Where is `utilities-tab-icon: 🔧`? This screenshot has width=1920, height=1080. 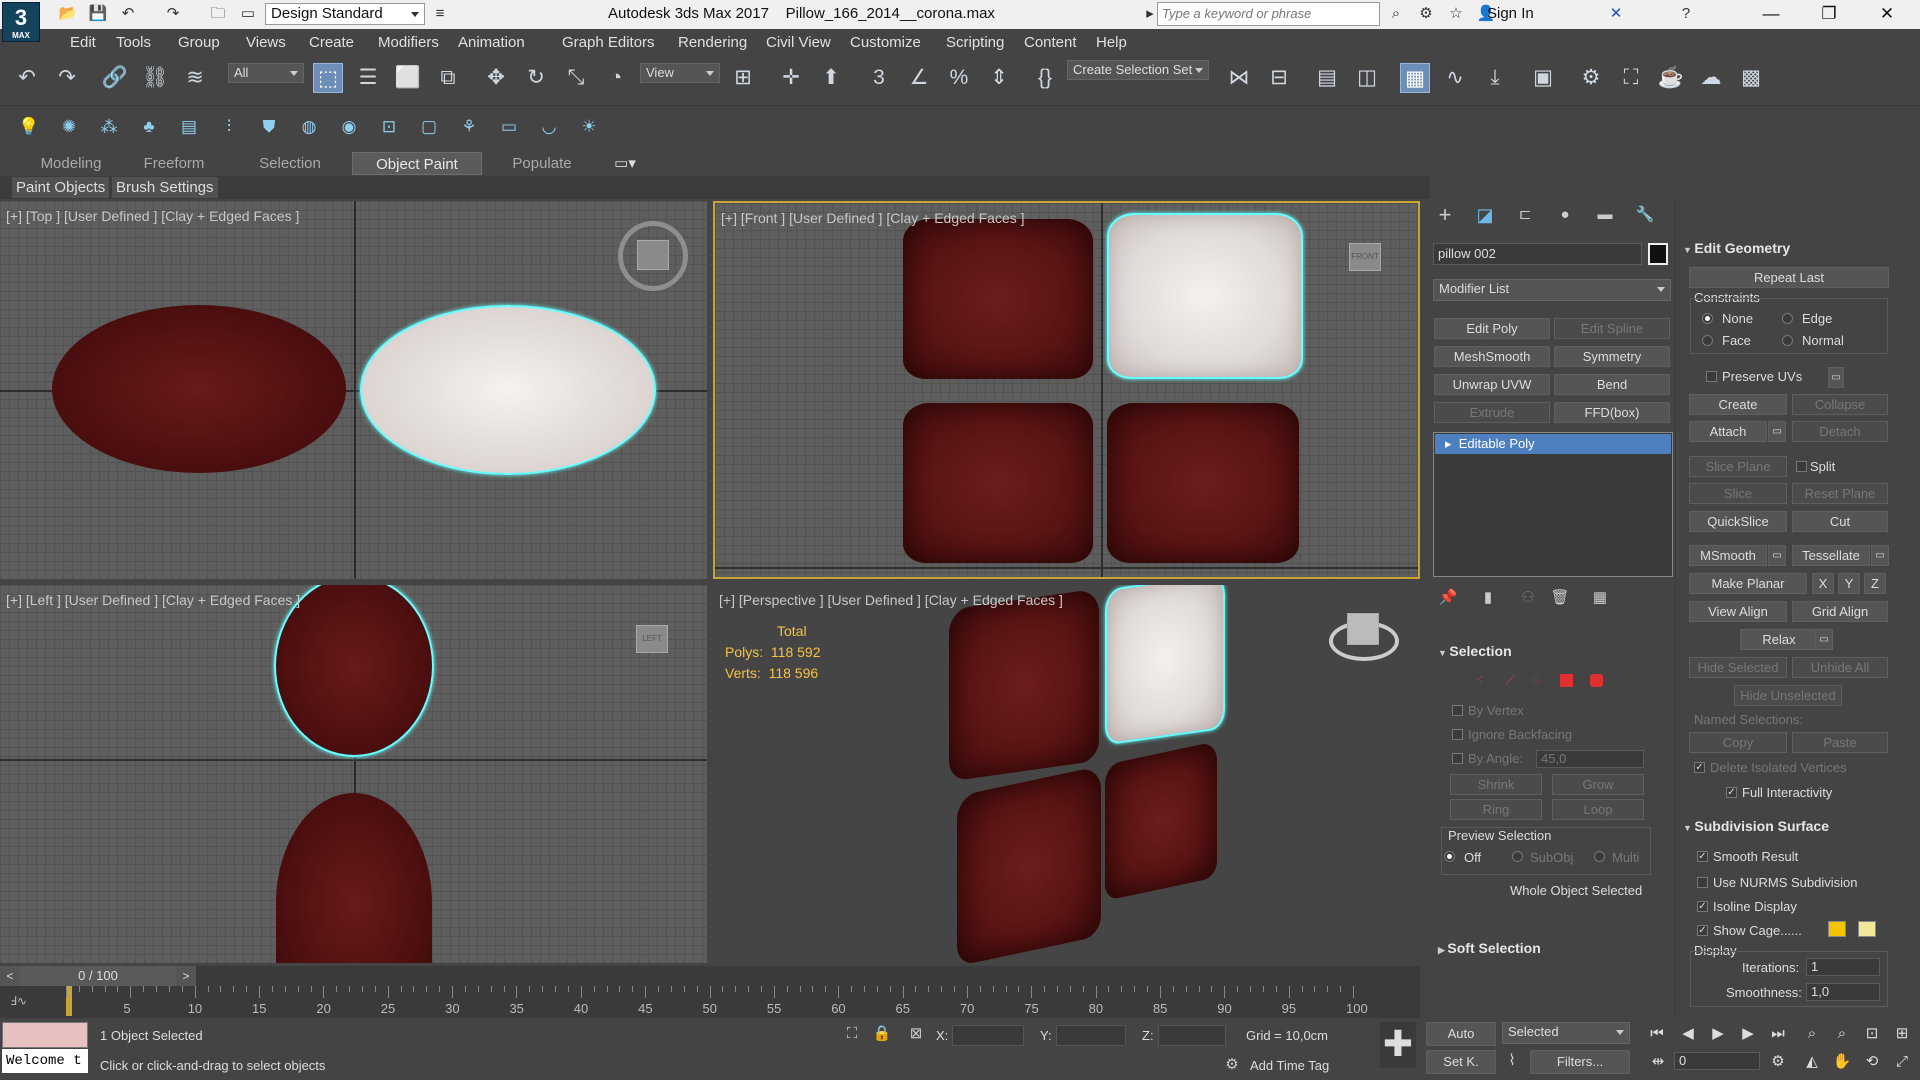
utilities-tab-icon: 🔧 is located at coordinates (1645, 215).